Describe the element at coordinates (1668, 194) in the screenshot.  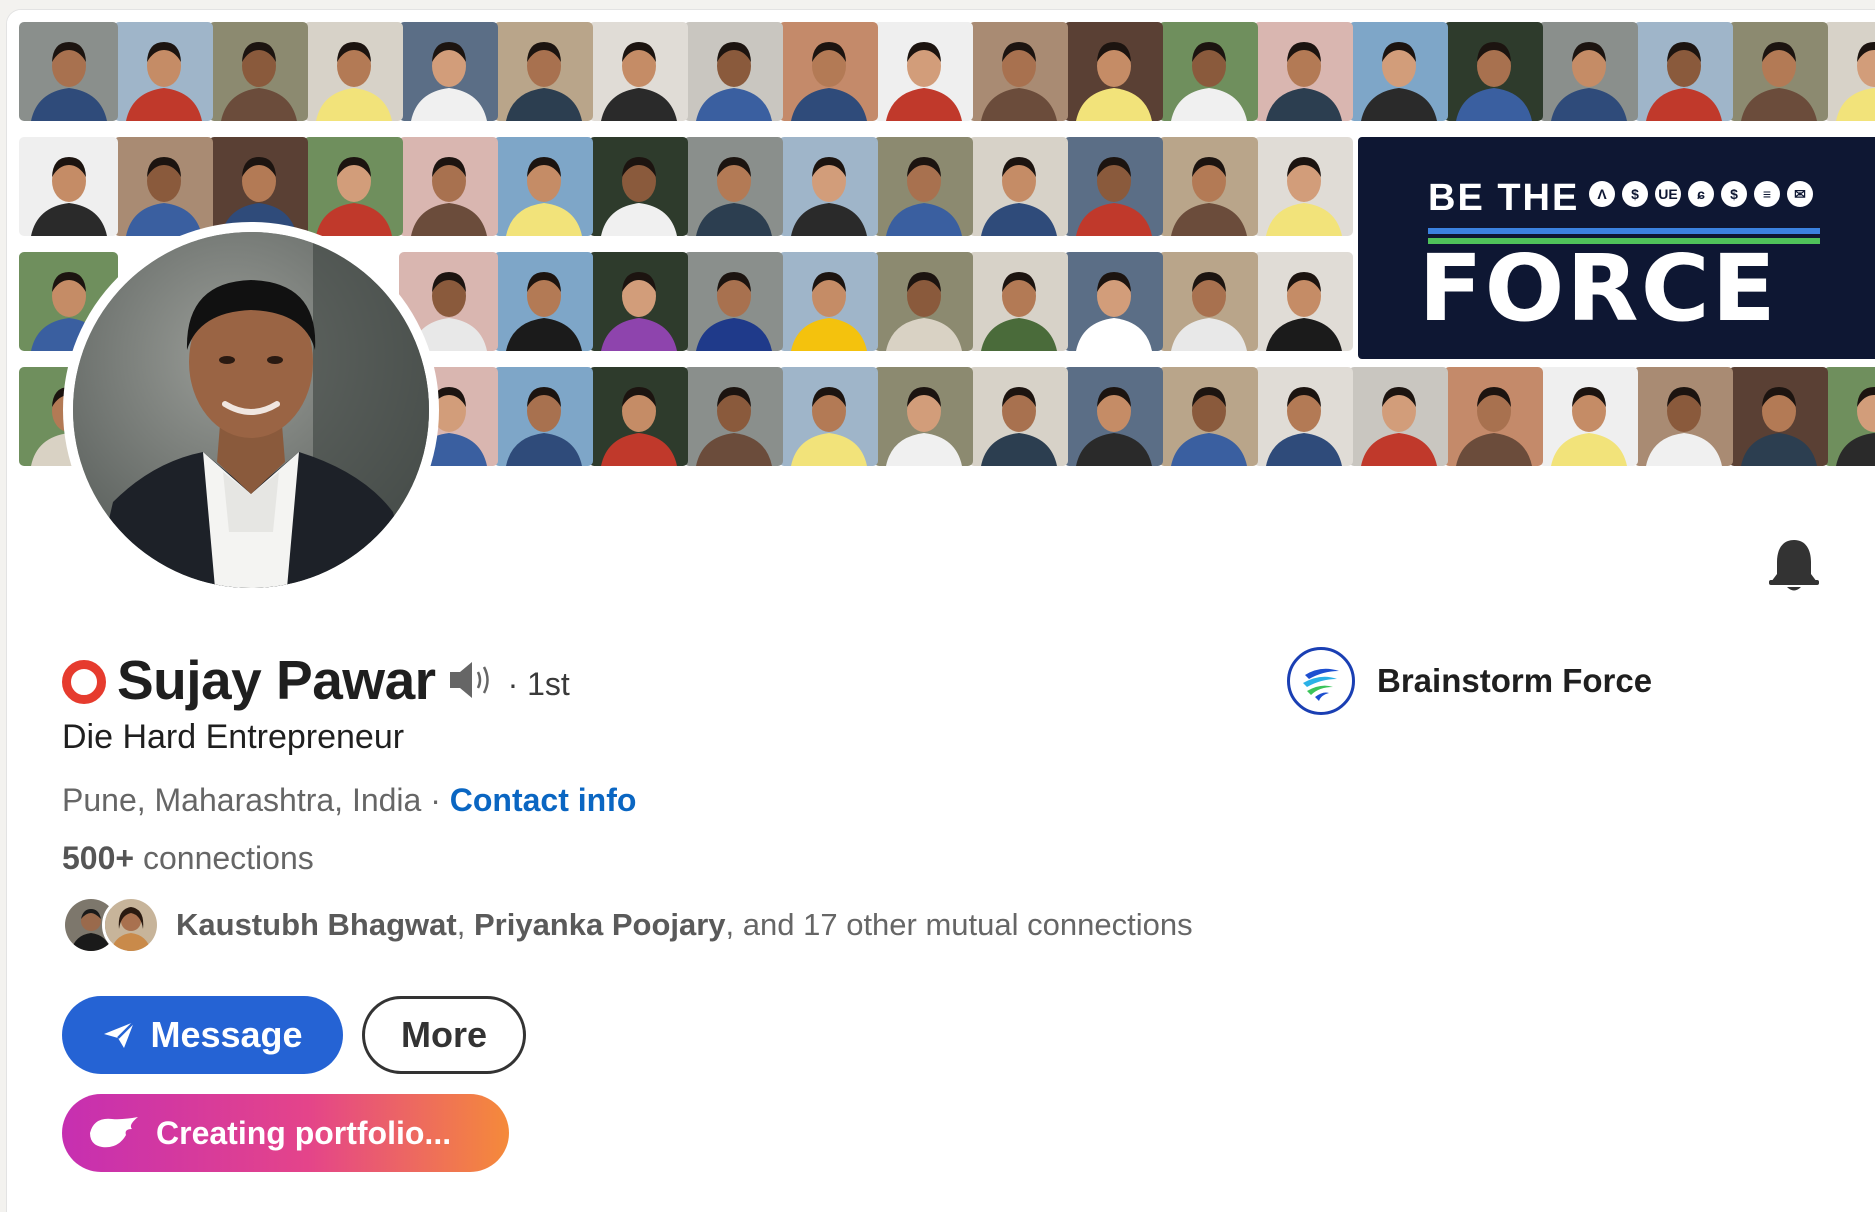
I see `brand-icon: UE` at that location.